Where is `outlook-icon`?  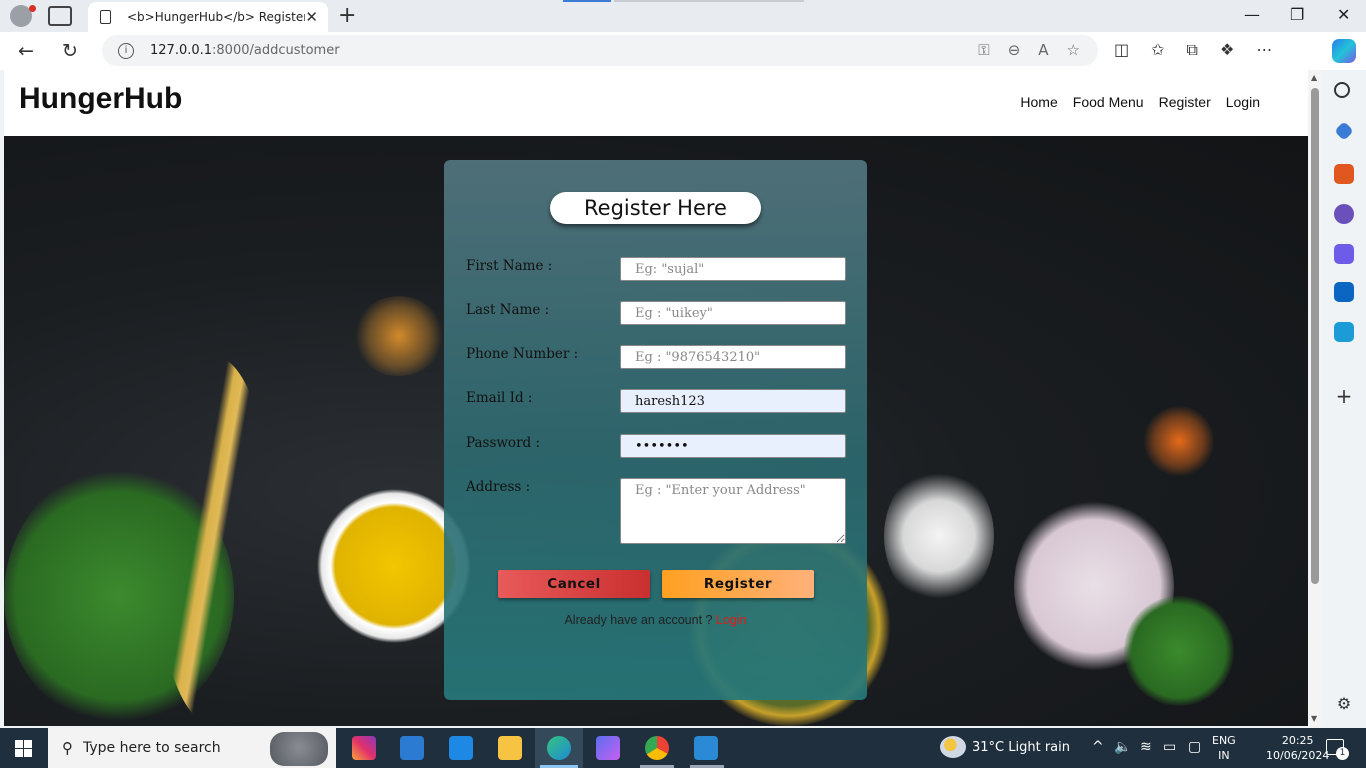
outlook-icon is located at coordinates (1344, 292).